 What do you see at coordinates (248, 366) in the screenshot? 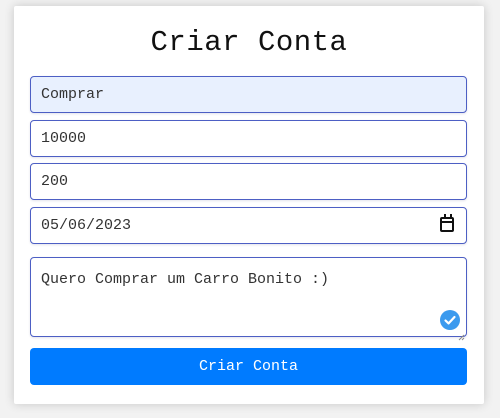
I see `create-account-button: Criar Conta` at bounding box center [248, 366].